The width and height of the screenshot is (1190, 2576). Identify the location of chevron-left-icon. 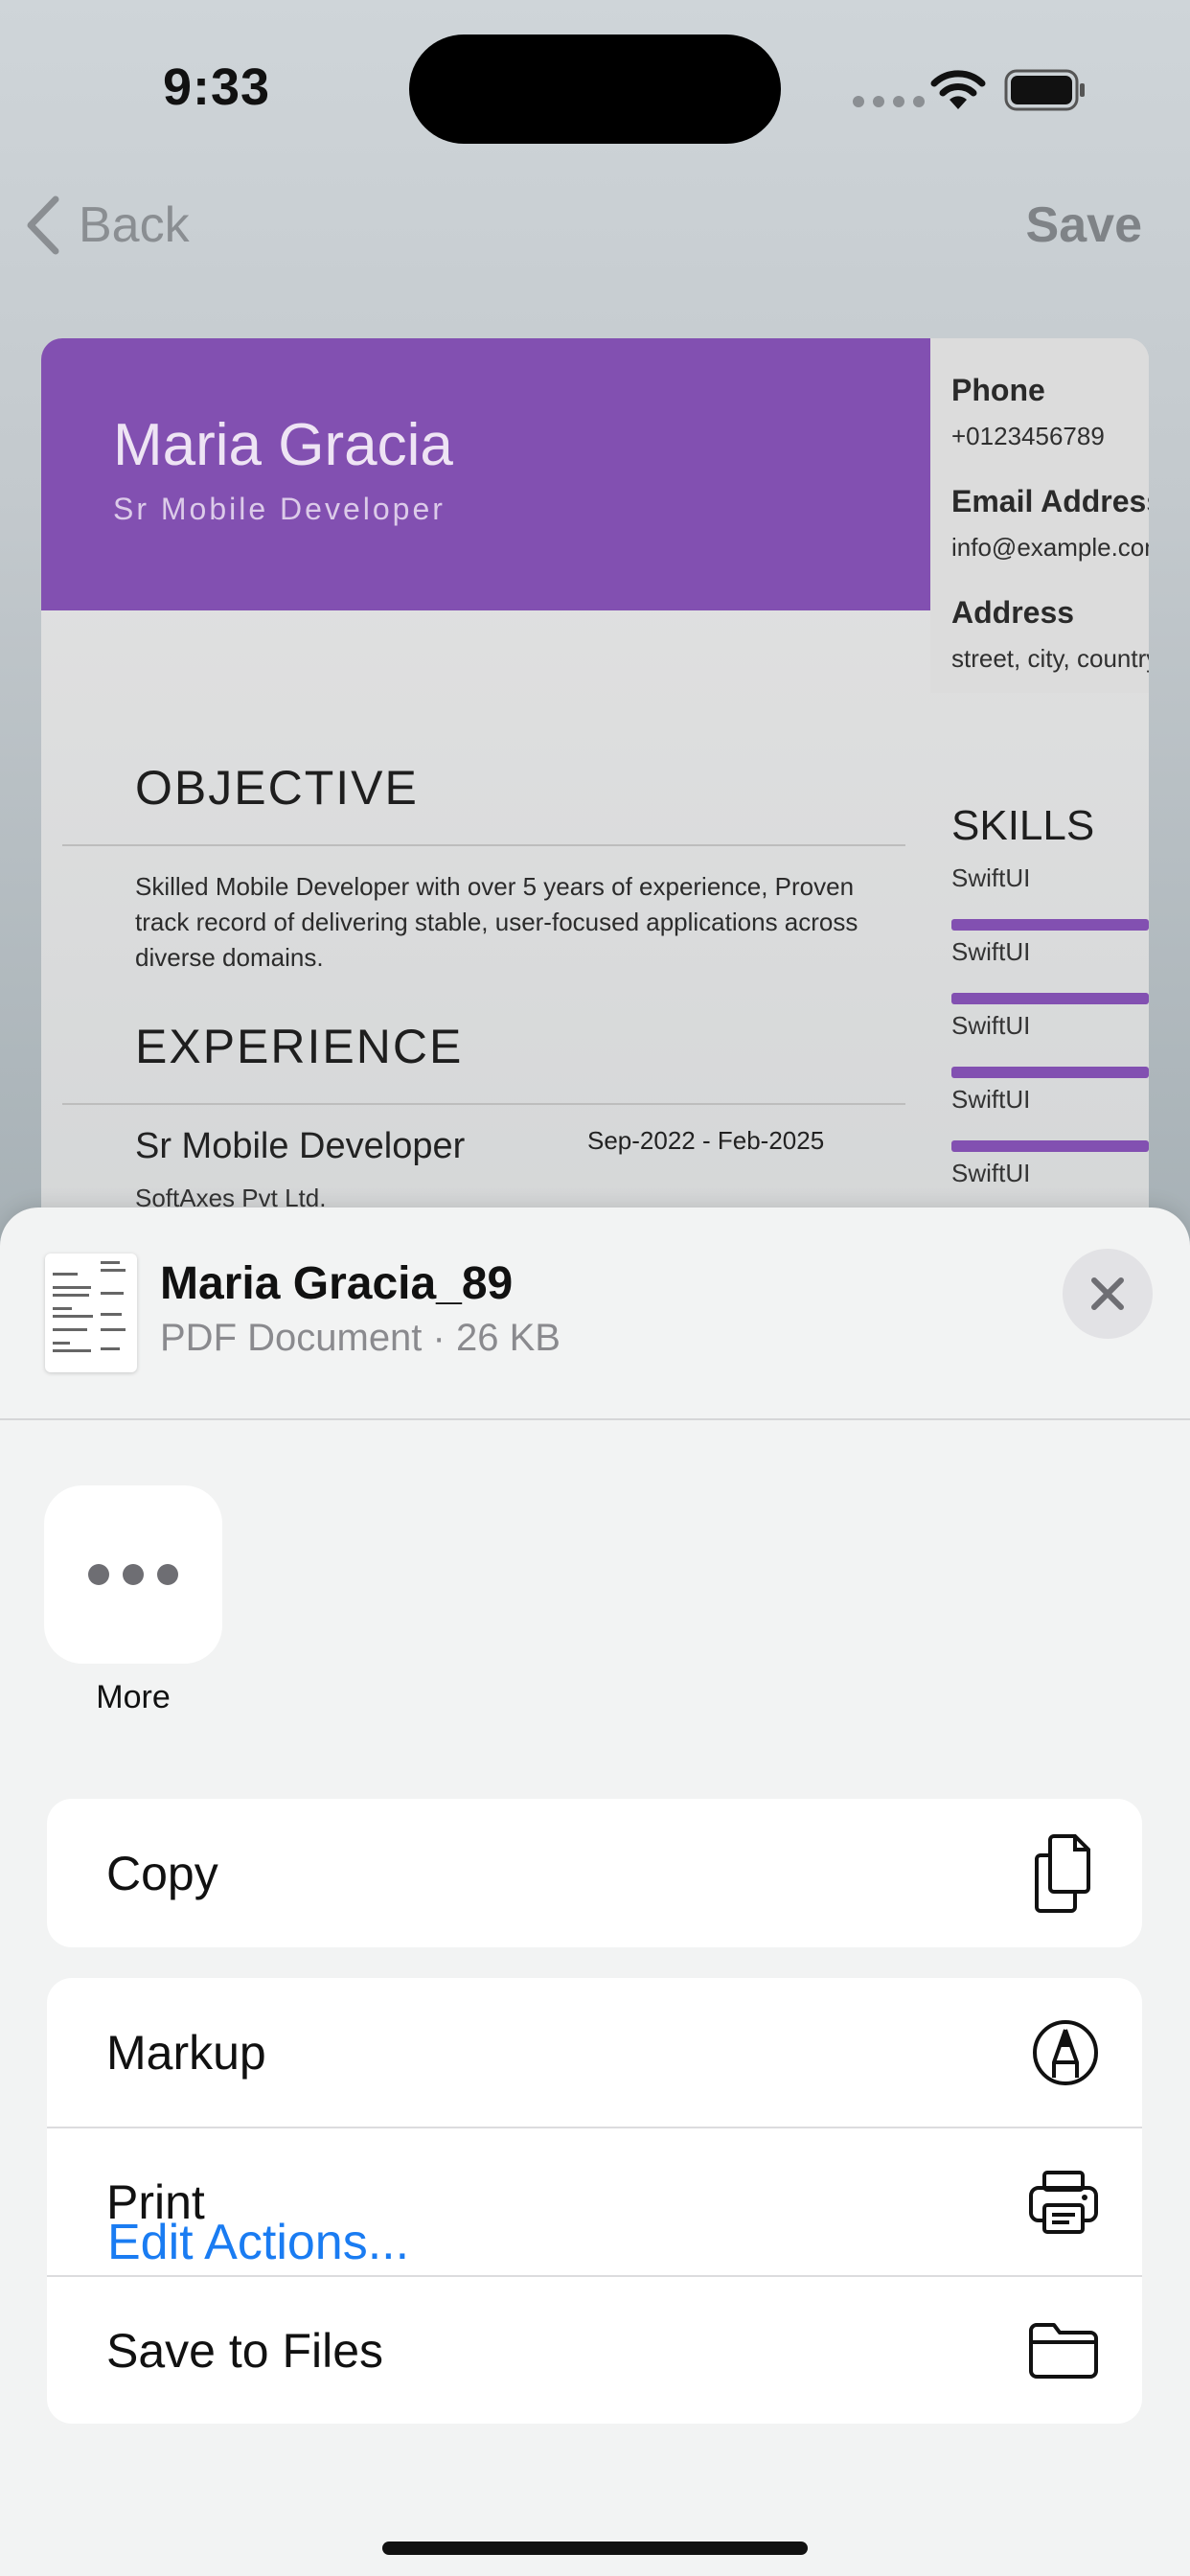
(43, 225).